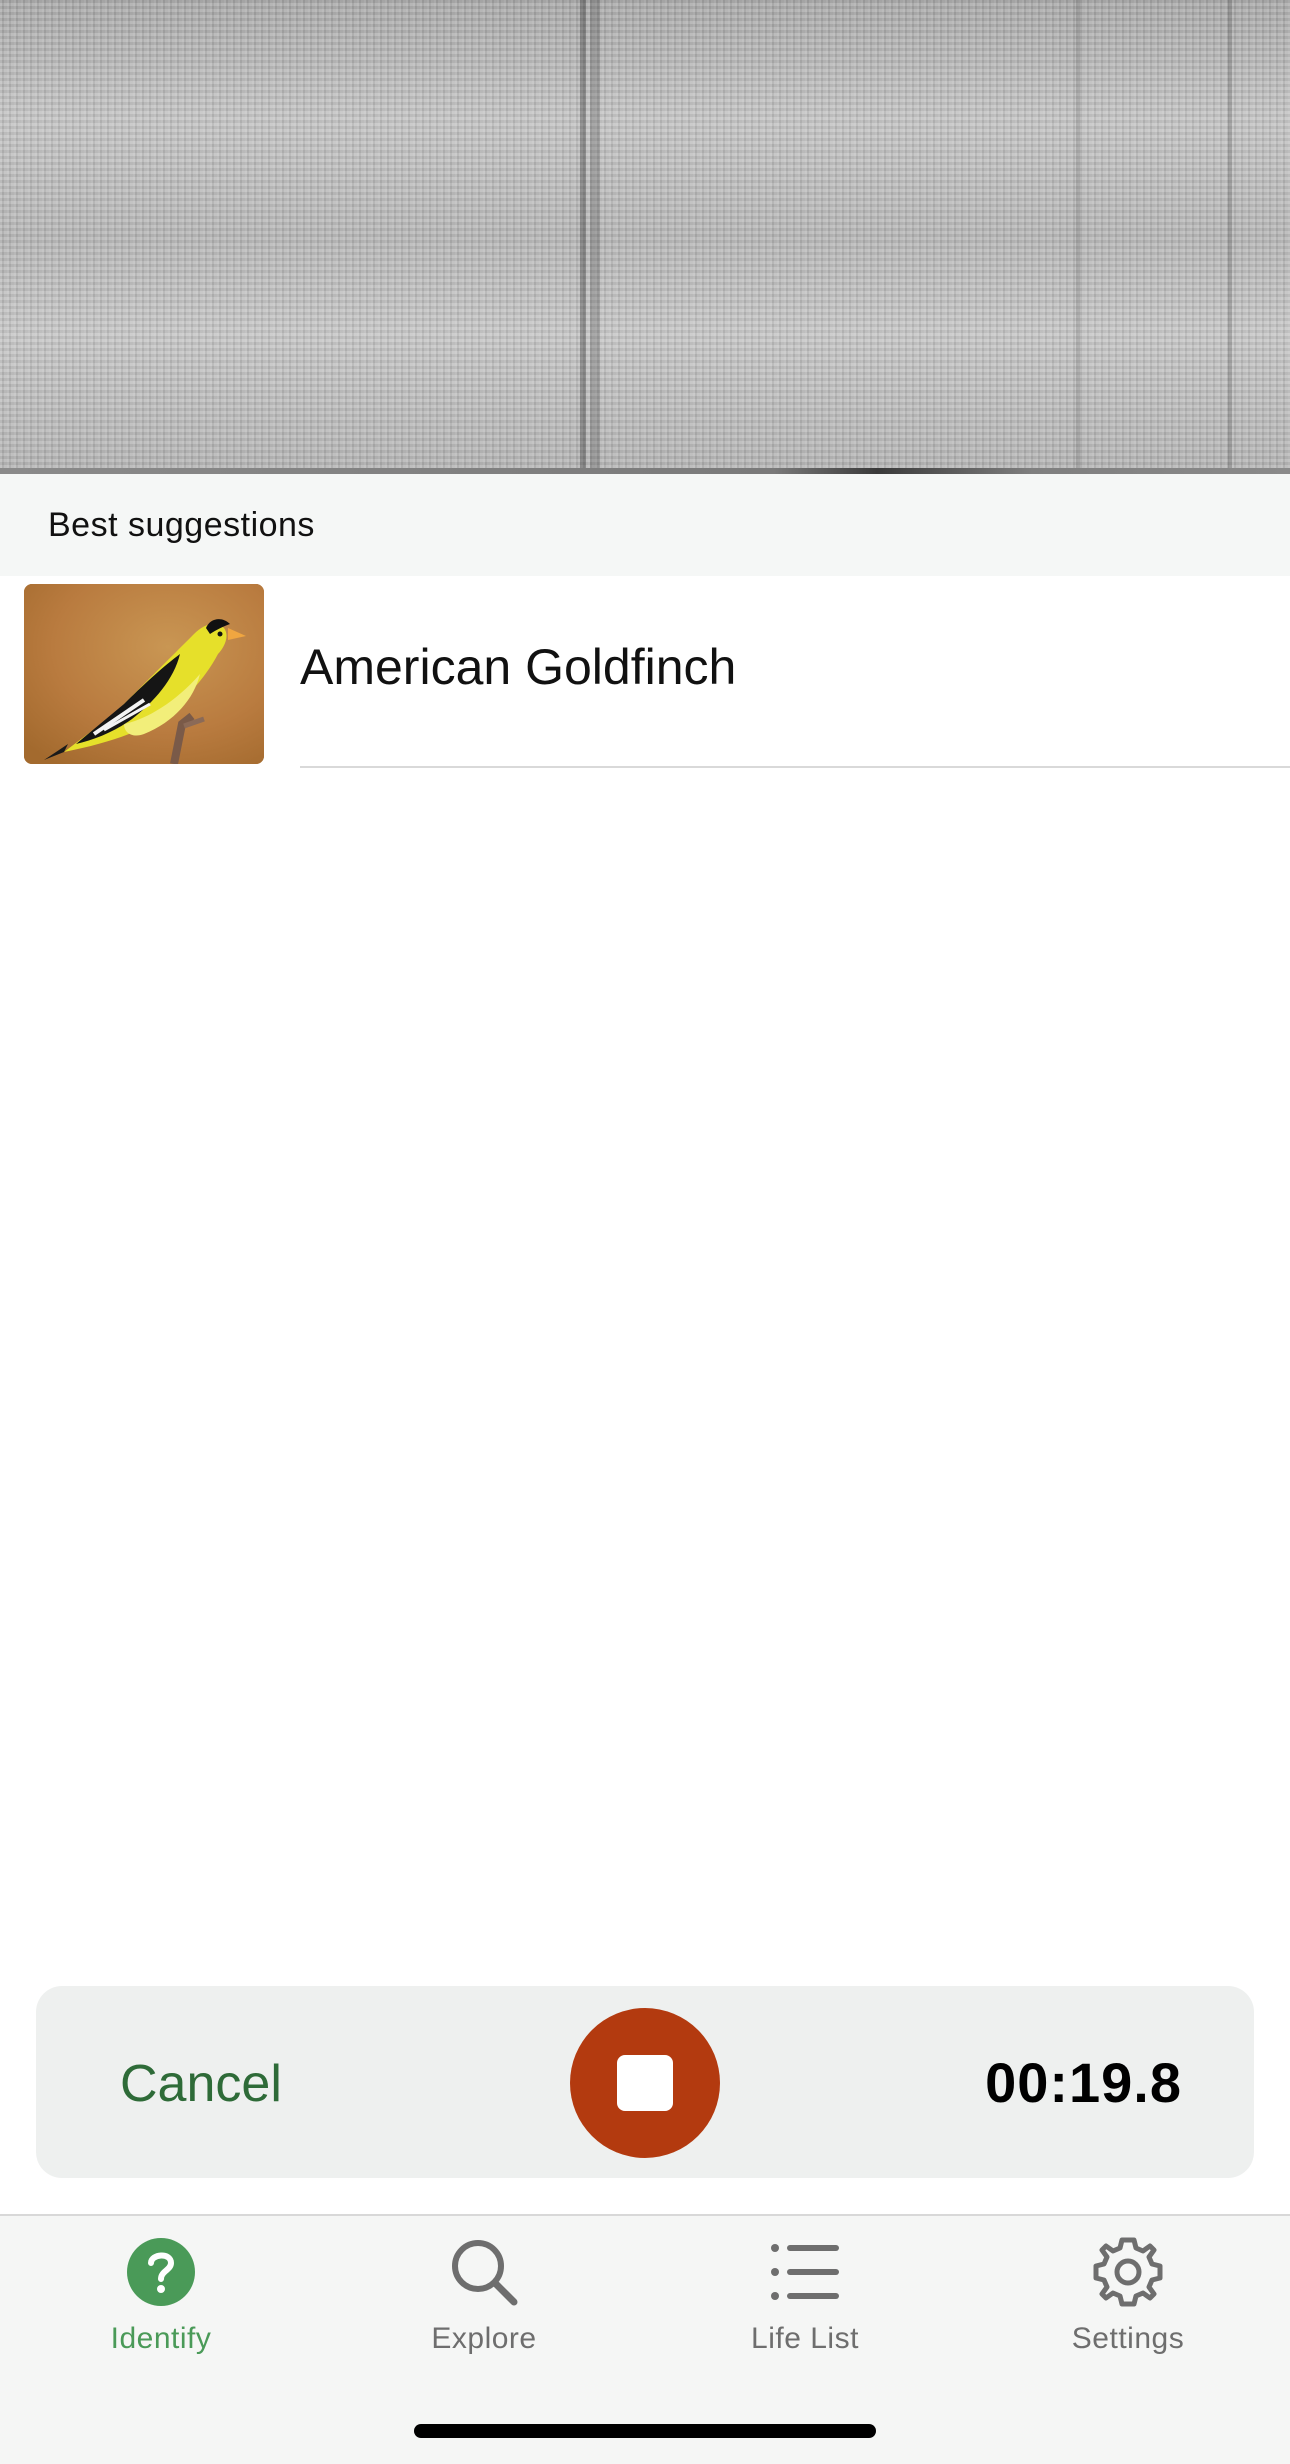 This screenshot has height=2464, width=1290. What do you see at coordinates (645, 2431) in the screenshot?
I see `home-indicator` at bounding box center [645, 2431].